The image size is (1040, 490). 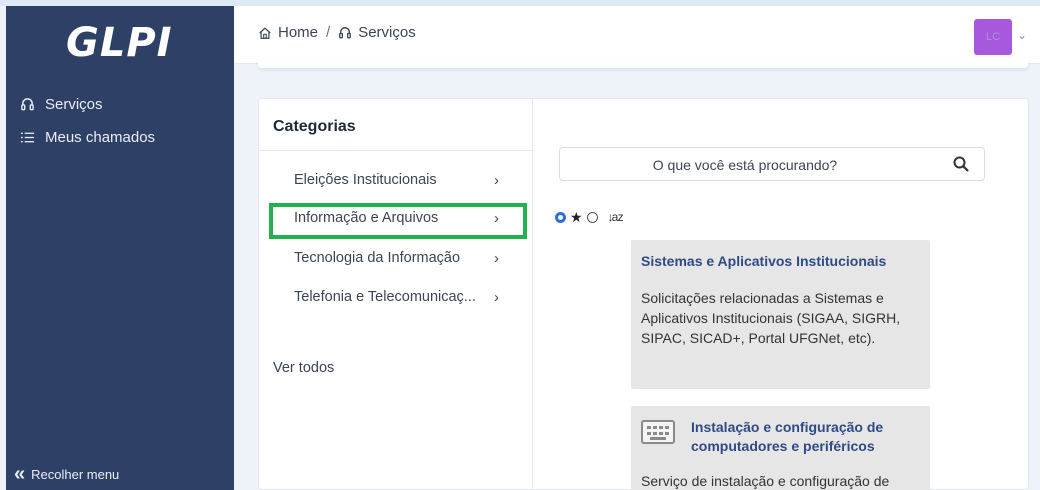 I want to click on sort-options: ★ ↓a z, so click(x=589, y=217).